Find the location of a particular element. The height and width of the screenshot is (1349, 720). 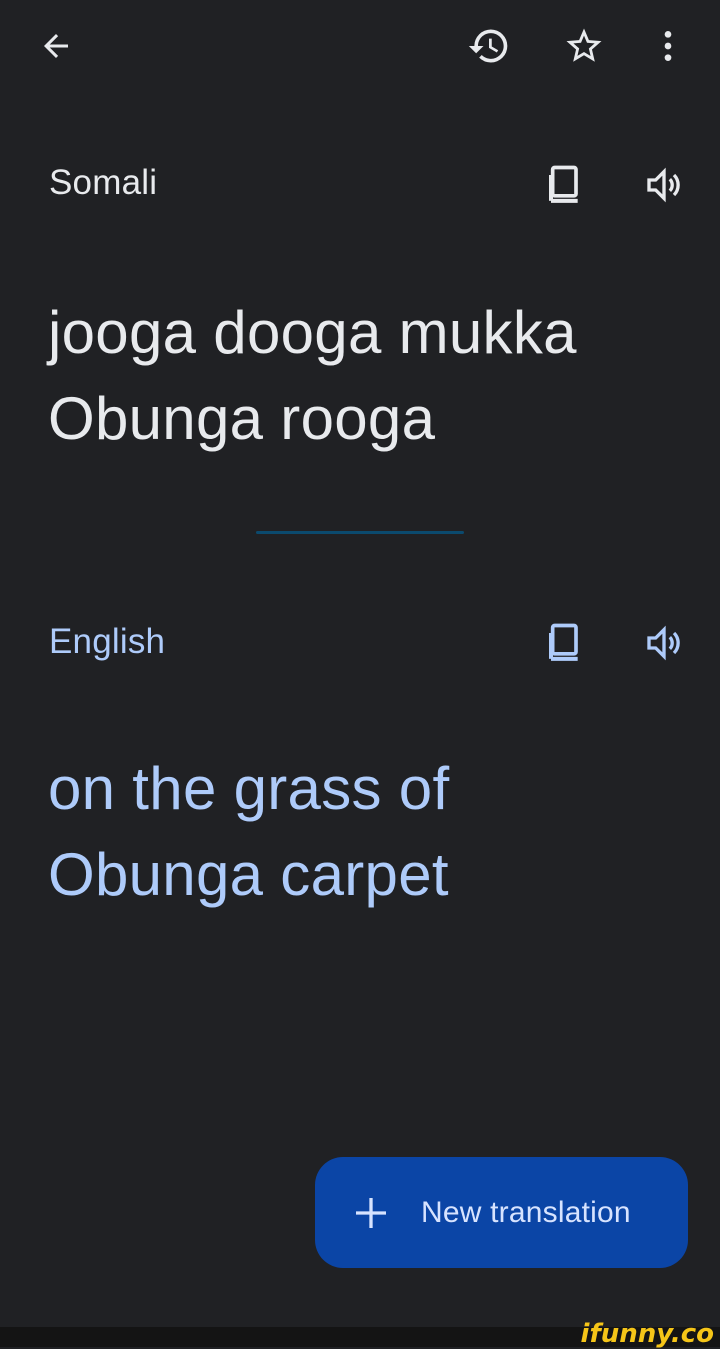

source-listen-button is located at coordinates (664, 185).